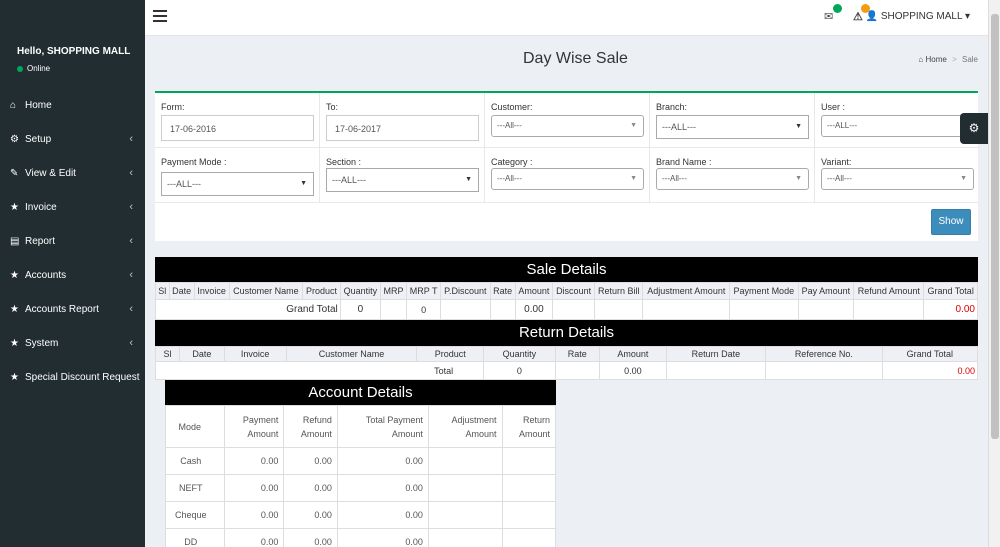 This screenshot has height=547, width=1000. What do you see at coordinates (39, 68) in the screenshot?
I see `status-text: Online` at bounding box center [39, 68].